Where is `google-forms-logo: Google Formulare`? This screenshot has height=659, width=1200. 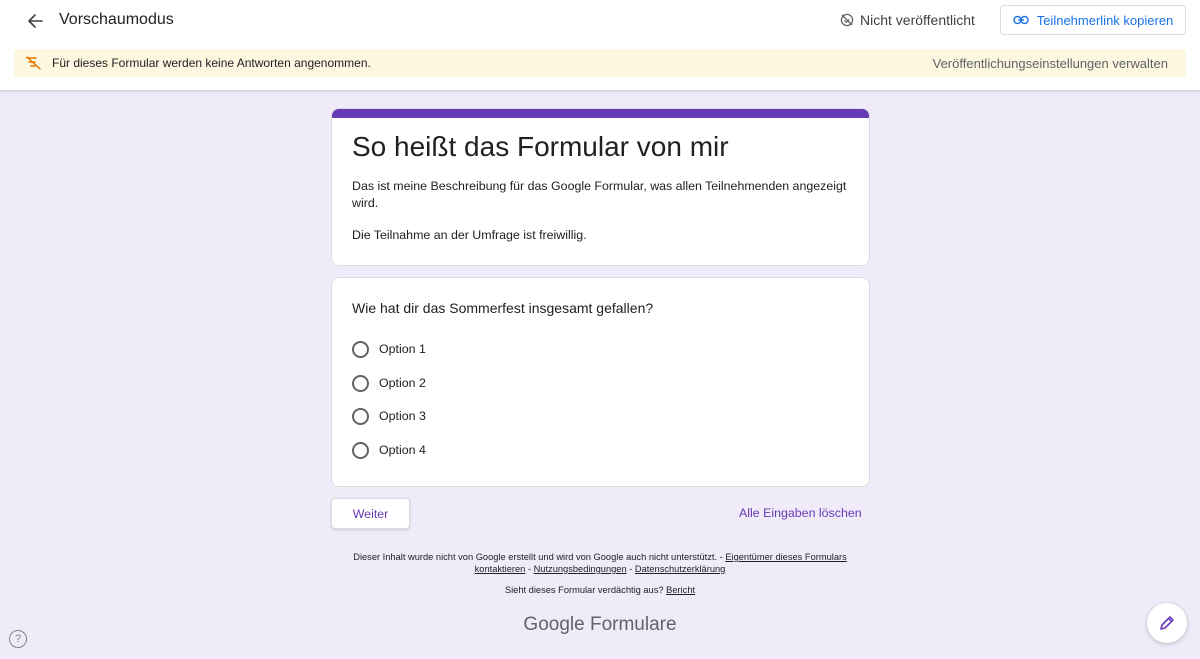 google-forms-logo: Google Formulare is located at coordinates (600, 625).